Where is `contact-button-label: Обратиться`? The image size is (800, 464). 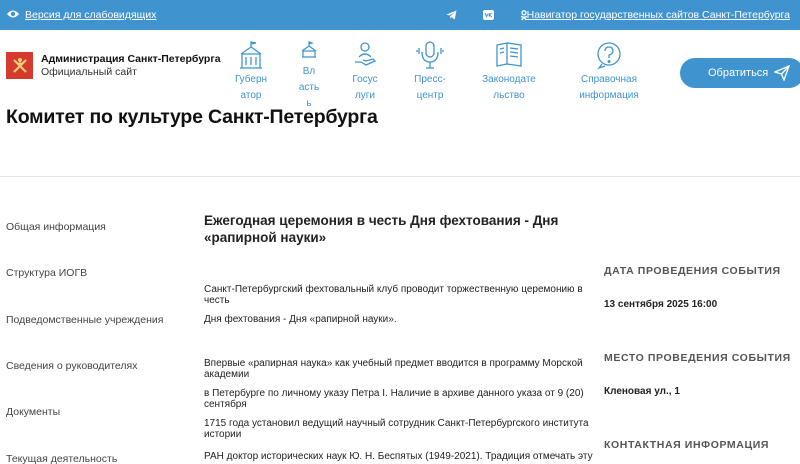 contact-button-label: Обратиться is located at coordinates (738, 73).